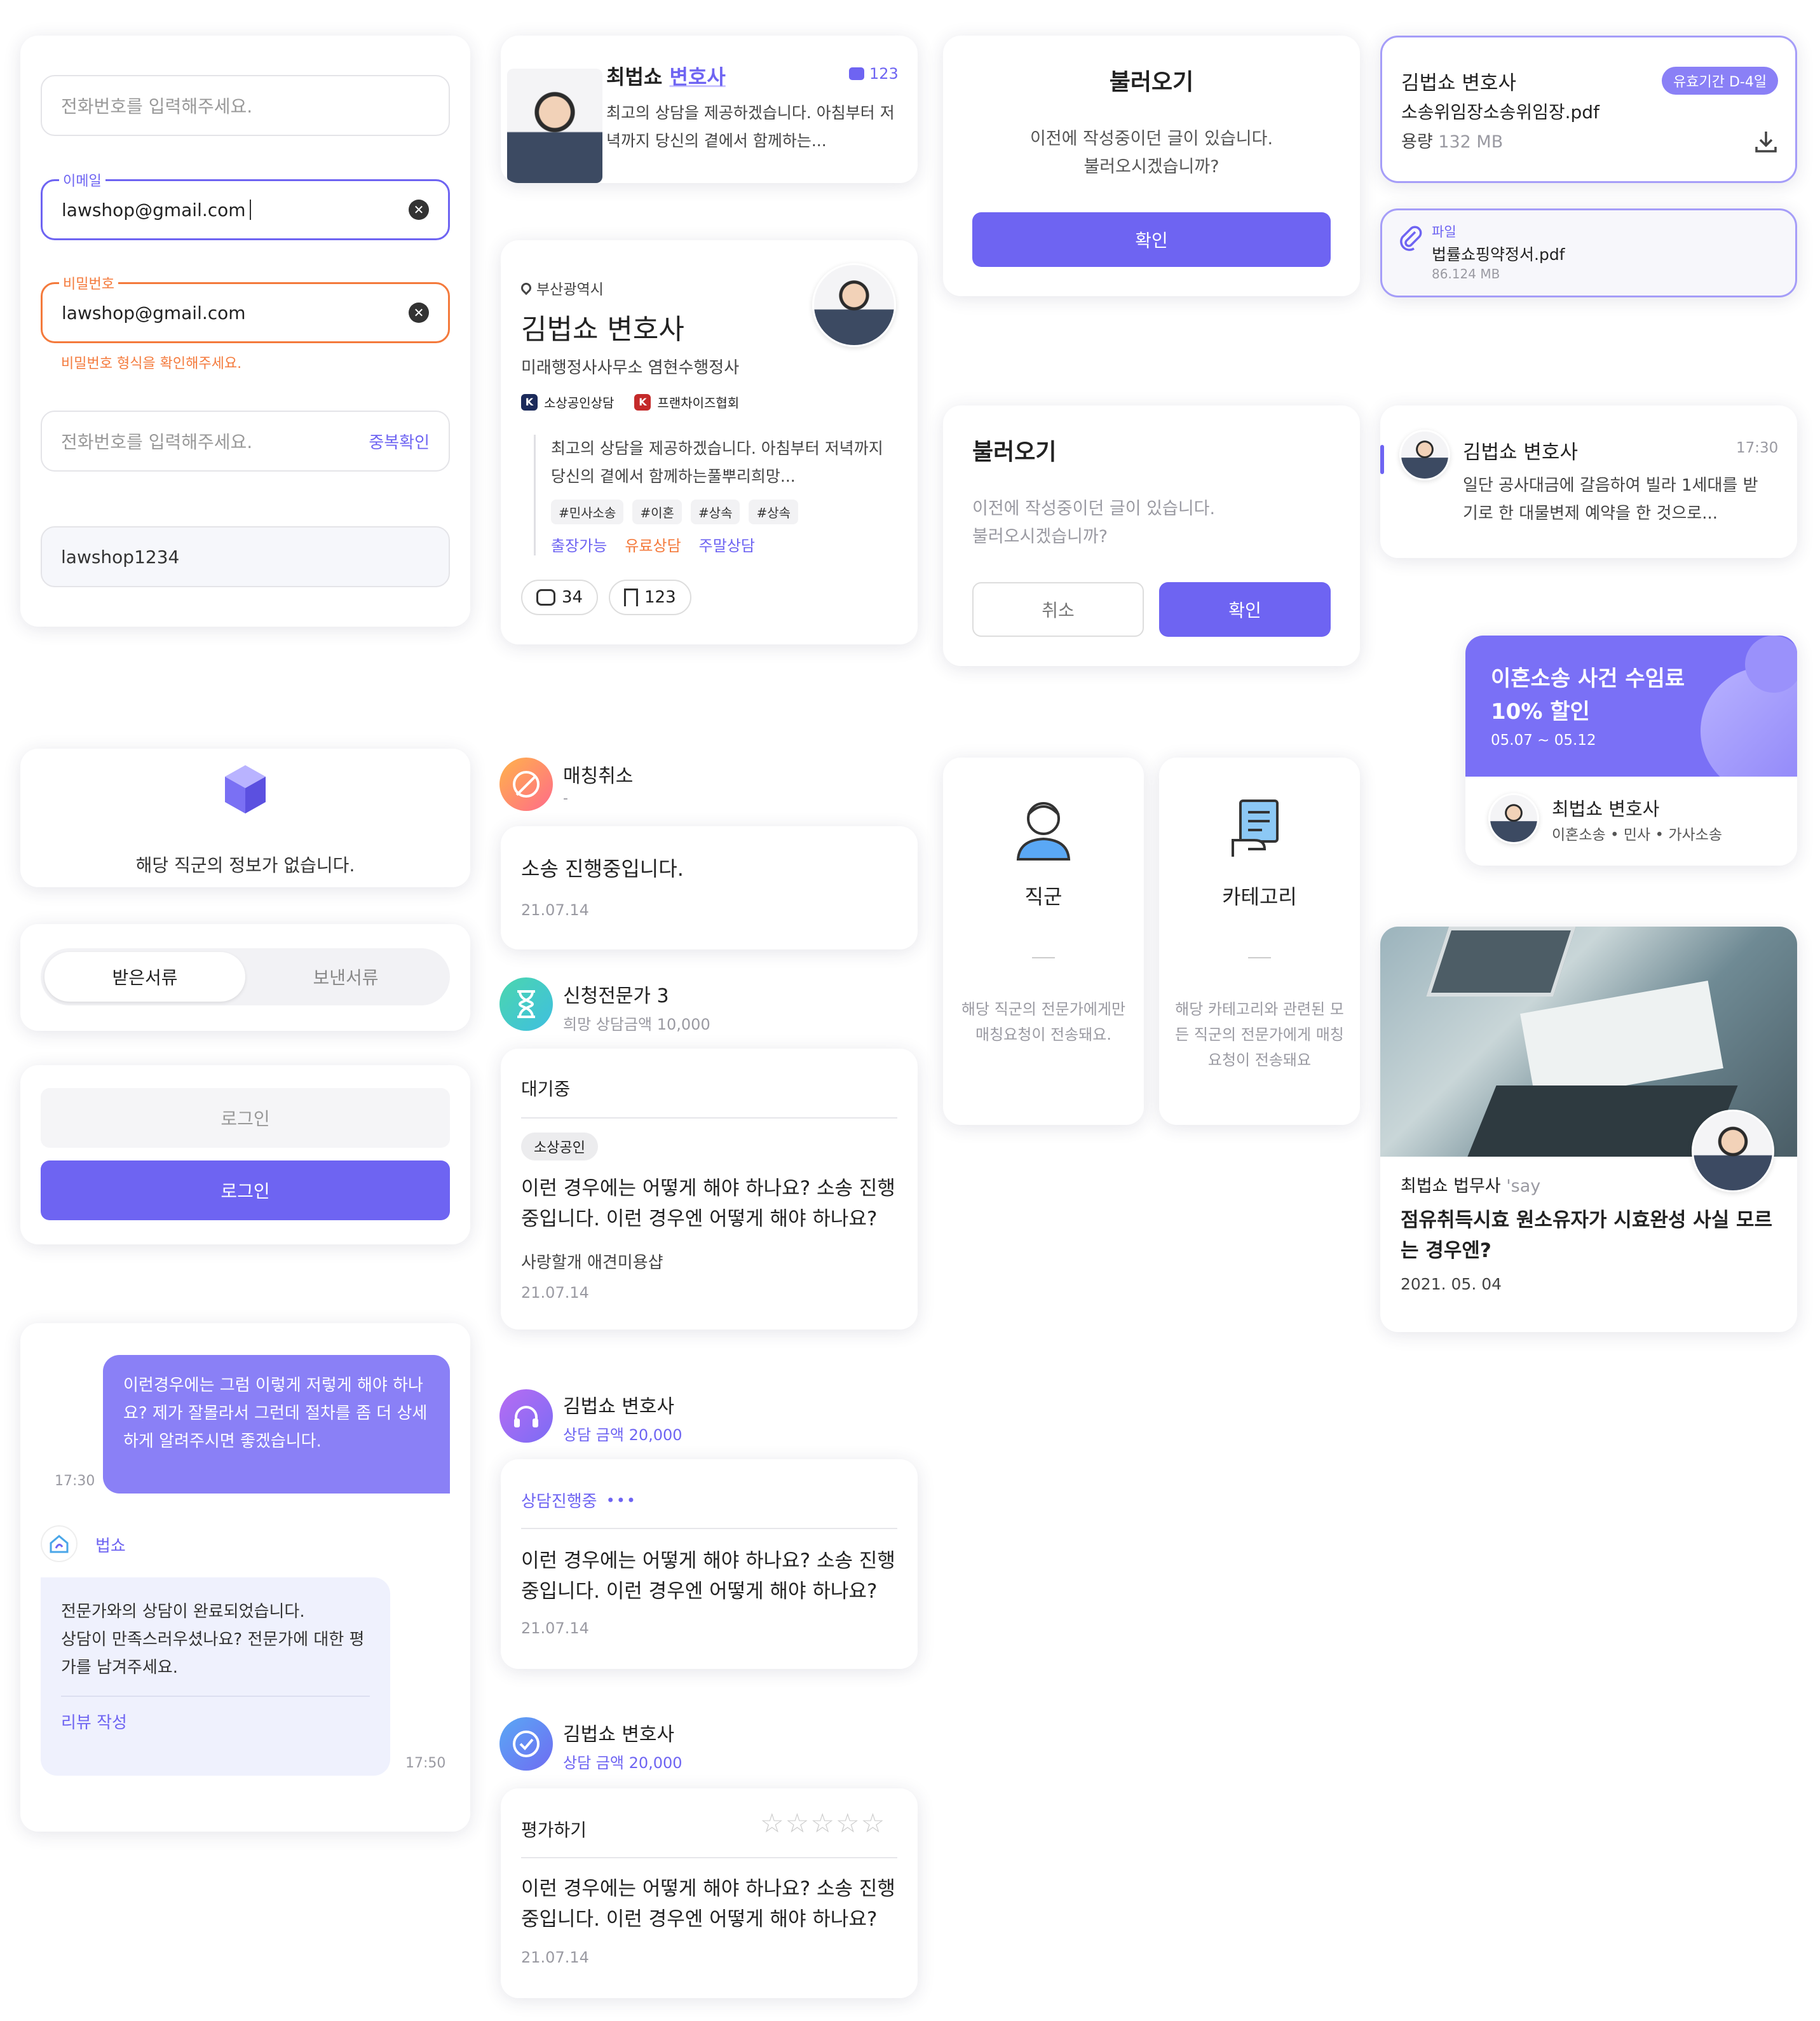  I want to click on cancel-sub: -, so click(565, 799).